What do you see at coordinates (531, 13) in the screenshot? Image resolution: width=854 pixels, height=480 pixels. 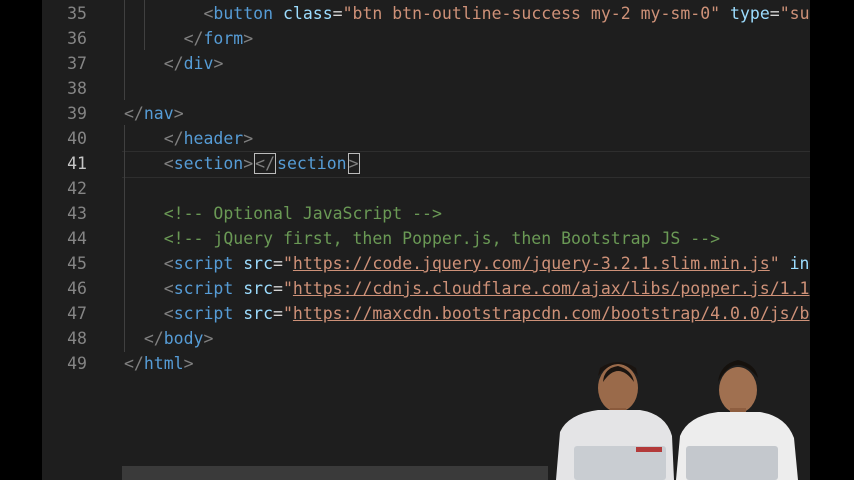 I see `code-token: "btn btn-outline-success my-2 my-sm-0"` at bounding box center [531, 13].